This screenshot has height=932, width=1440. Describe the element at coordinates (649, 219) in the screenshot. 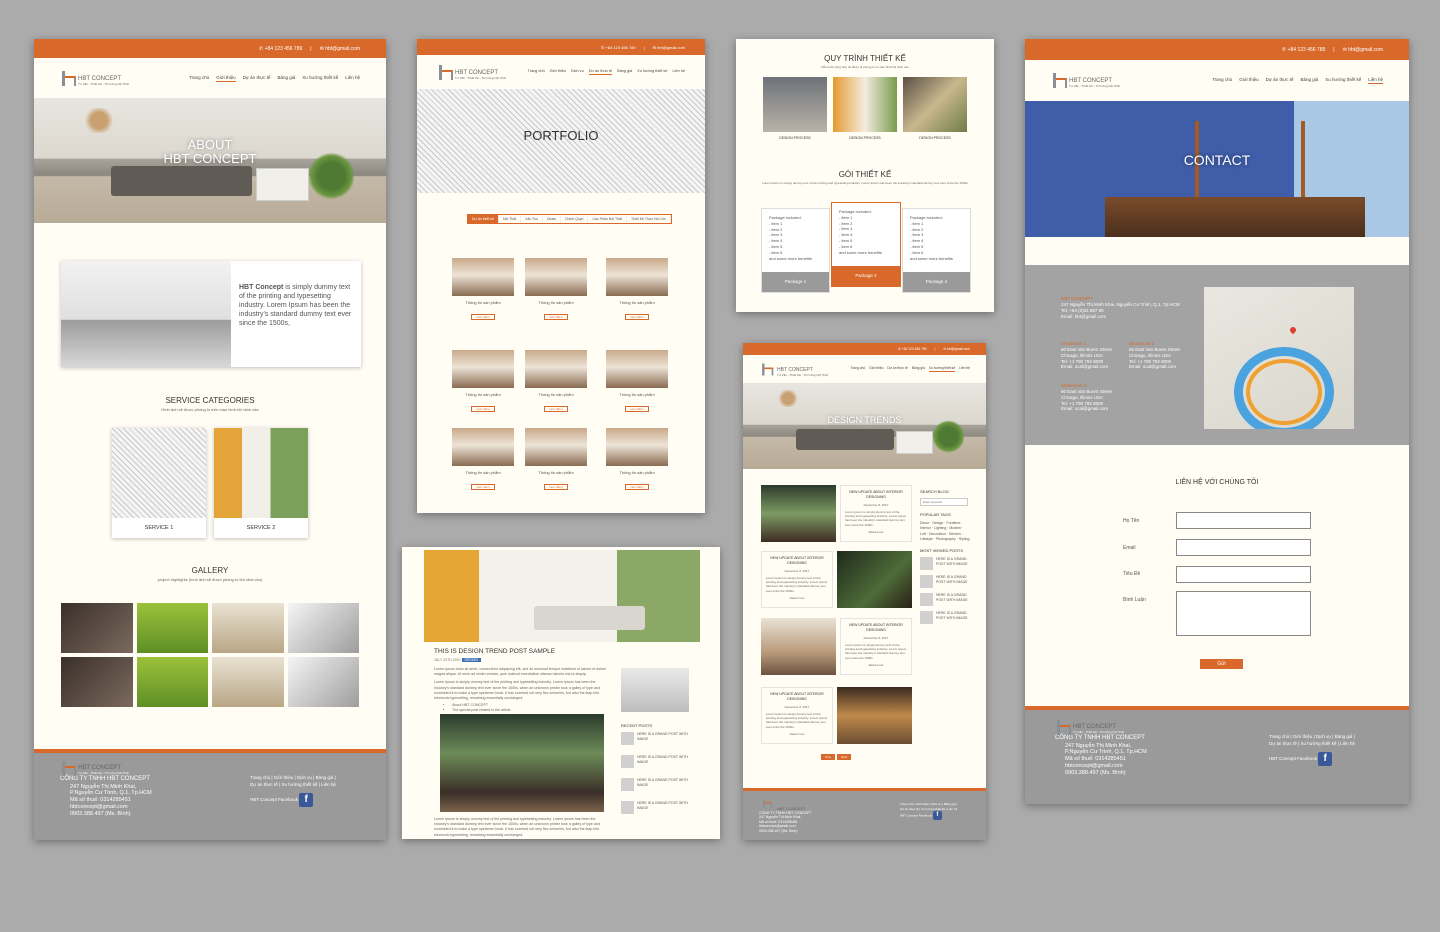

I see `tab-category: Thiết Kế Thực Hà Côn` at that location.